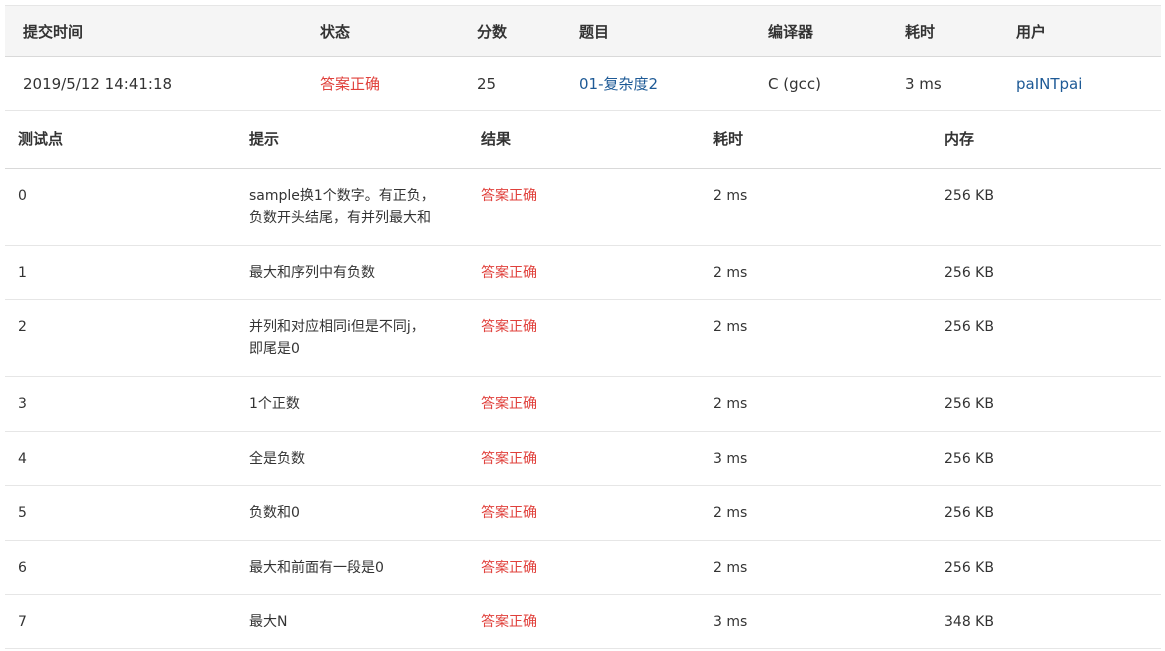  Describe the element at coordinates (583, 273) in the screenshot. I see `table-row: 1 最大和序列中有负数 答案正确 2 ms 256 KB` at that location.